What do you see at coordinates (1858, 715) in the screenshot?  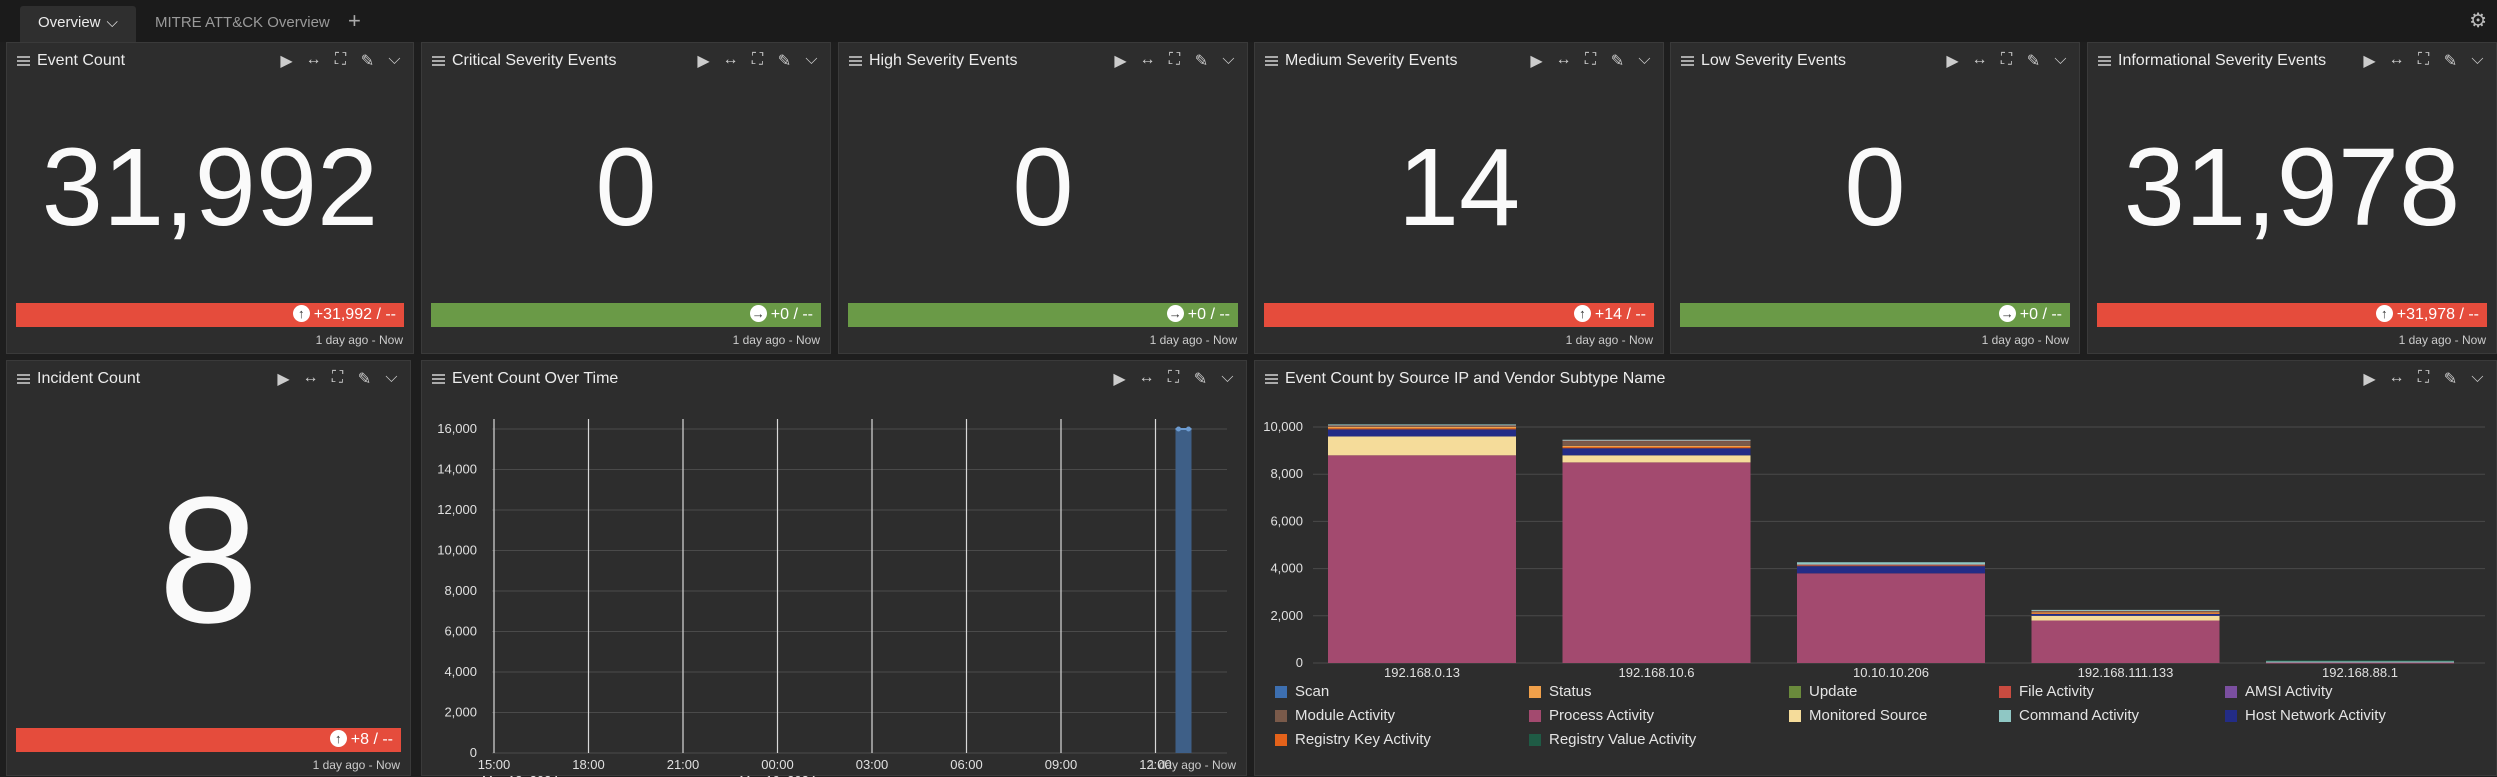 I see `legend-item: Monitored Source` at bounding box center [1858, 715].